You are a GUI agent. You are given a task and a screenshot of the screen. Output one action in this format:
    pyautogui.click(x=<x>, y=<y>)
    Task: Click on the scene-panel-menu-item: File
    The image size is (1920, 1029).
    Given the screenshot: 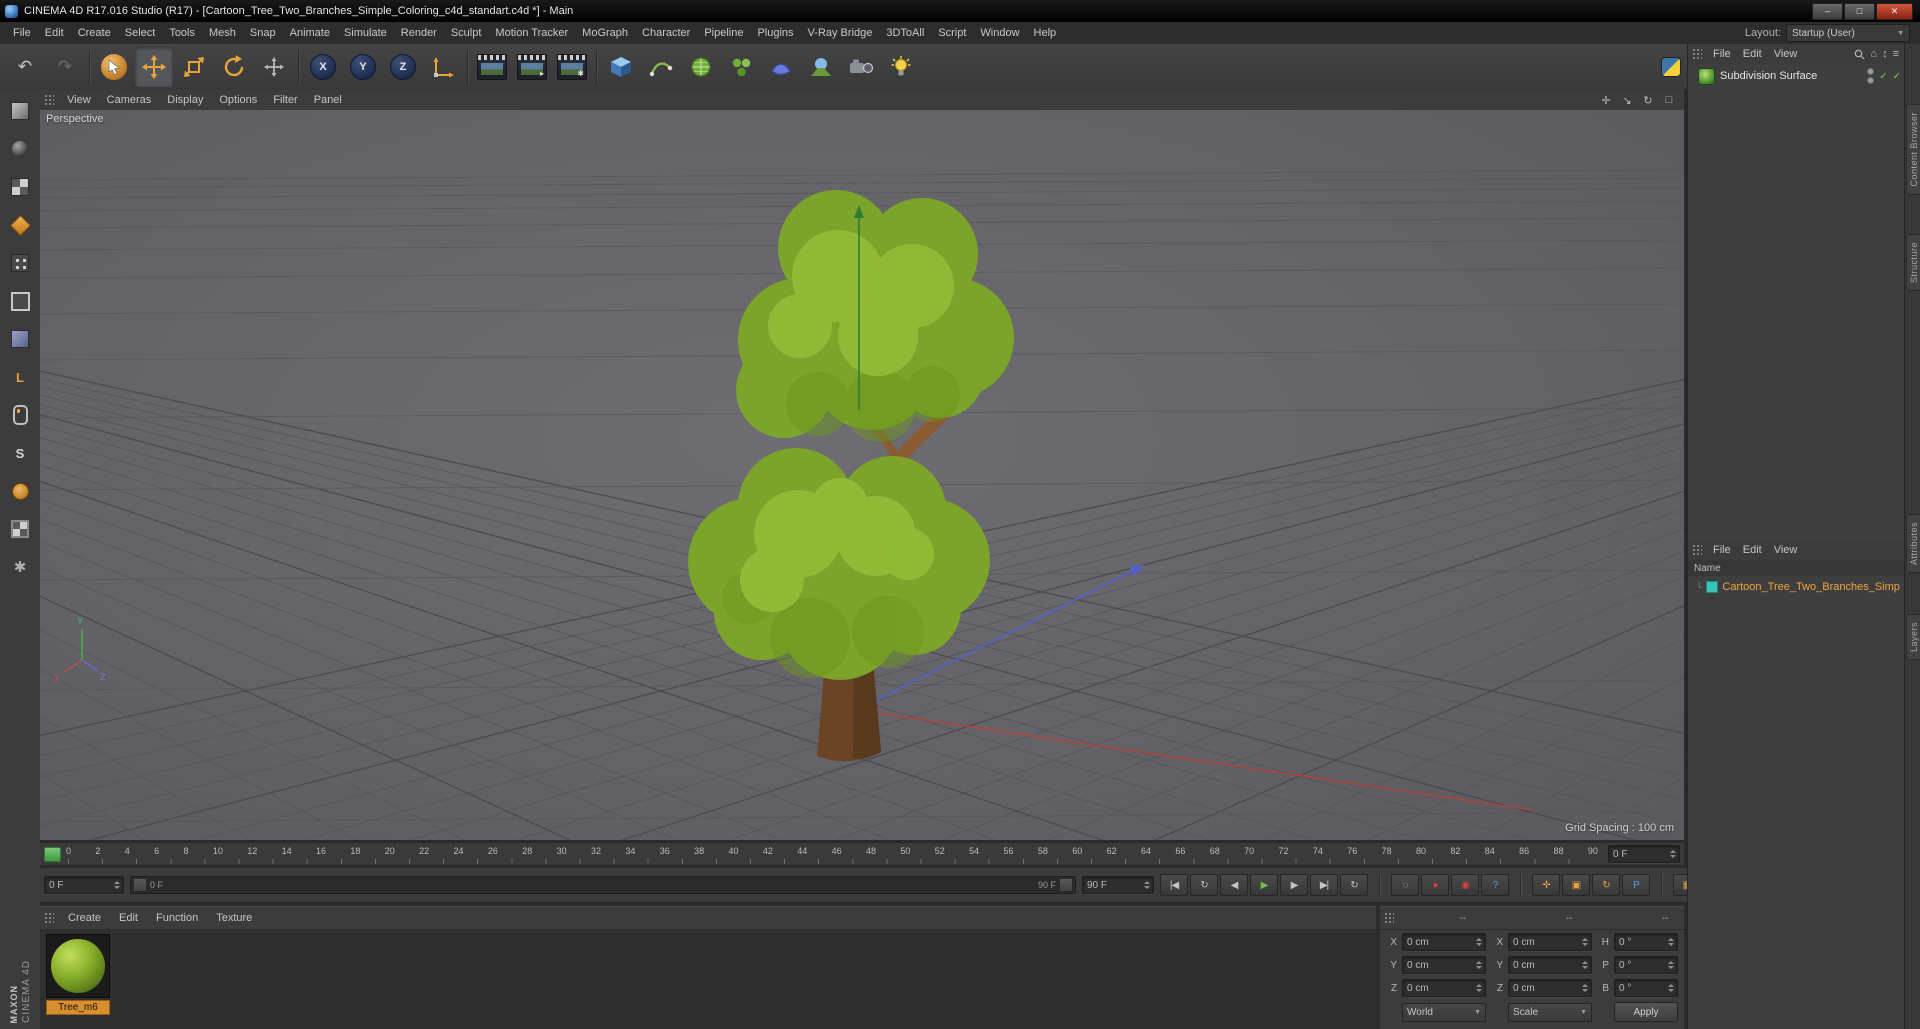 What is the action you would take?
    pyautogui.click(x=1722, y=550)
    